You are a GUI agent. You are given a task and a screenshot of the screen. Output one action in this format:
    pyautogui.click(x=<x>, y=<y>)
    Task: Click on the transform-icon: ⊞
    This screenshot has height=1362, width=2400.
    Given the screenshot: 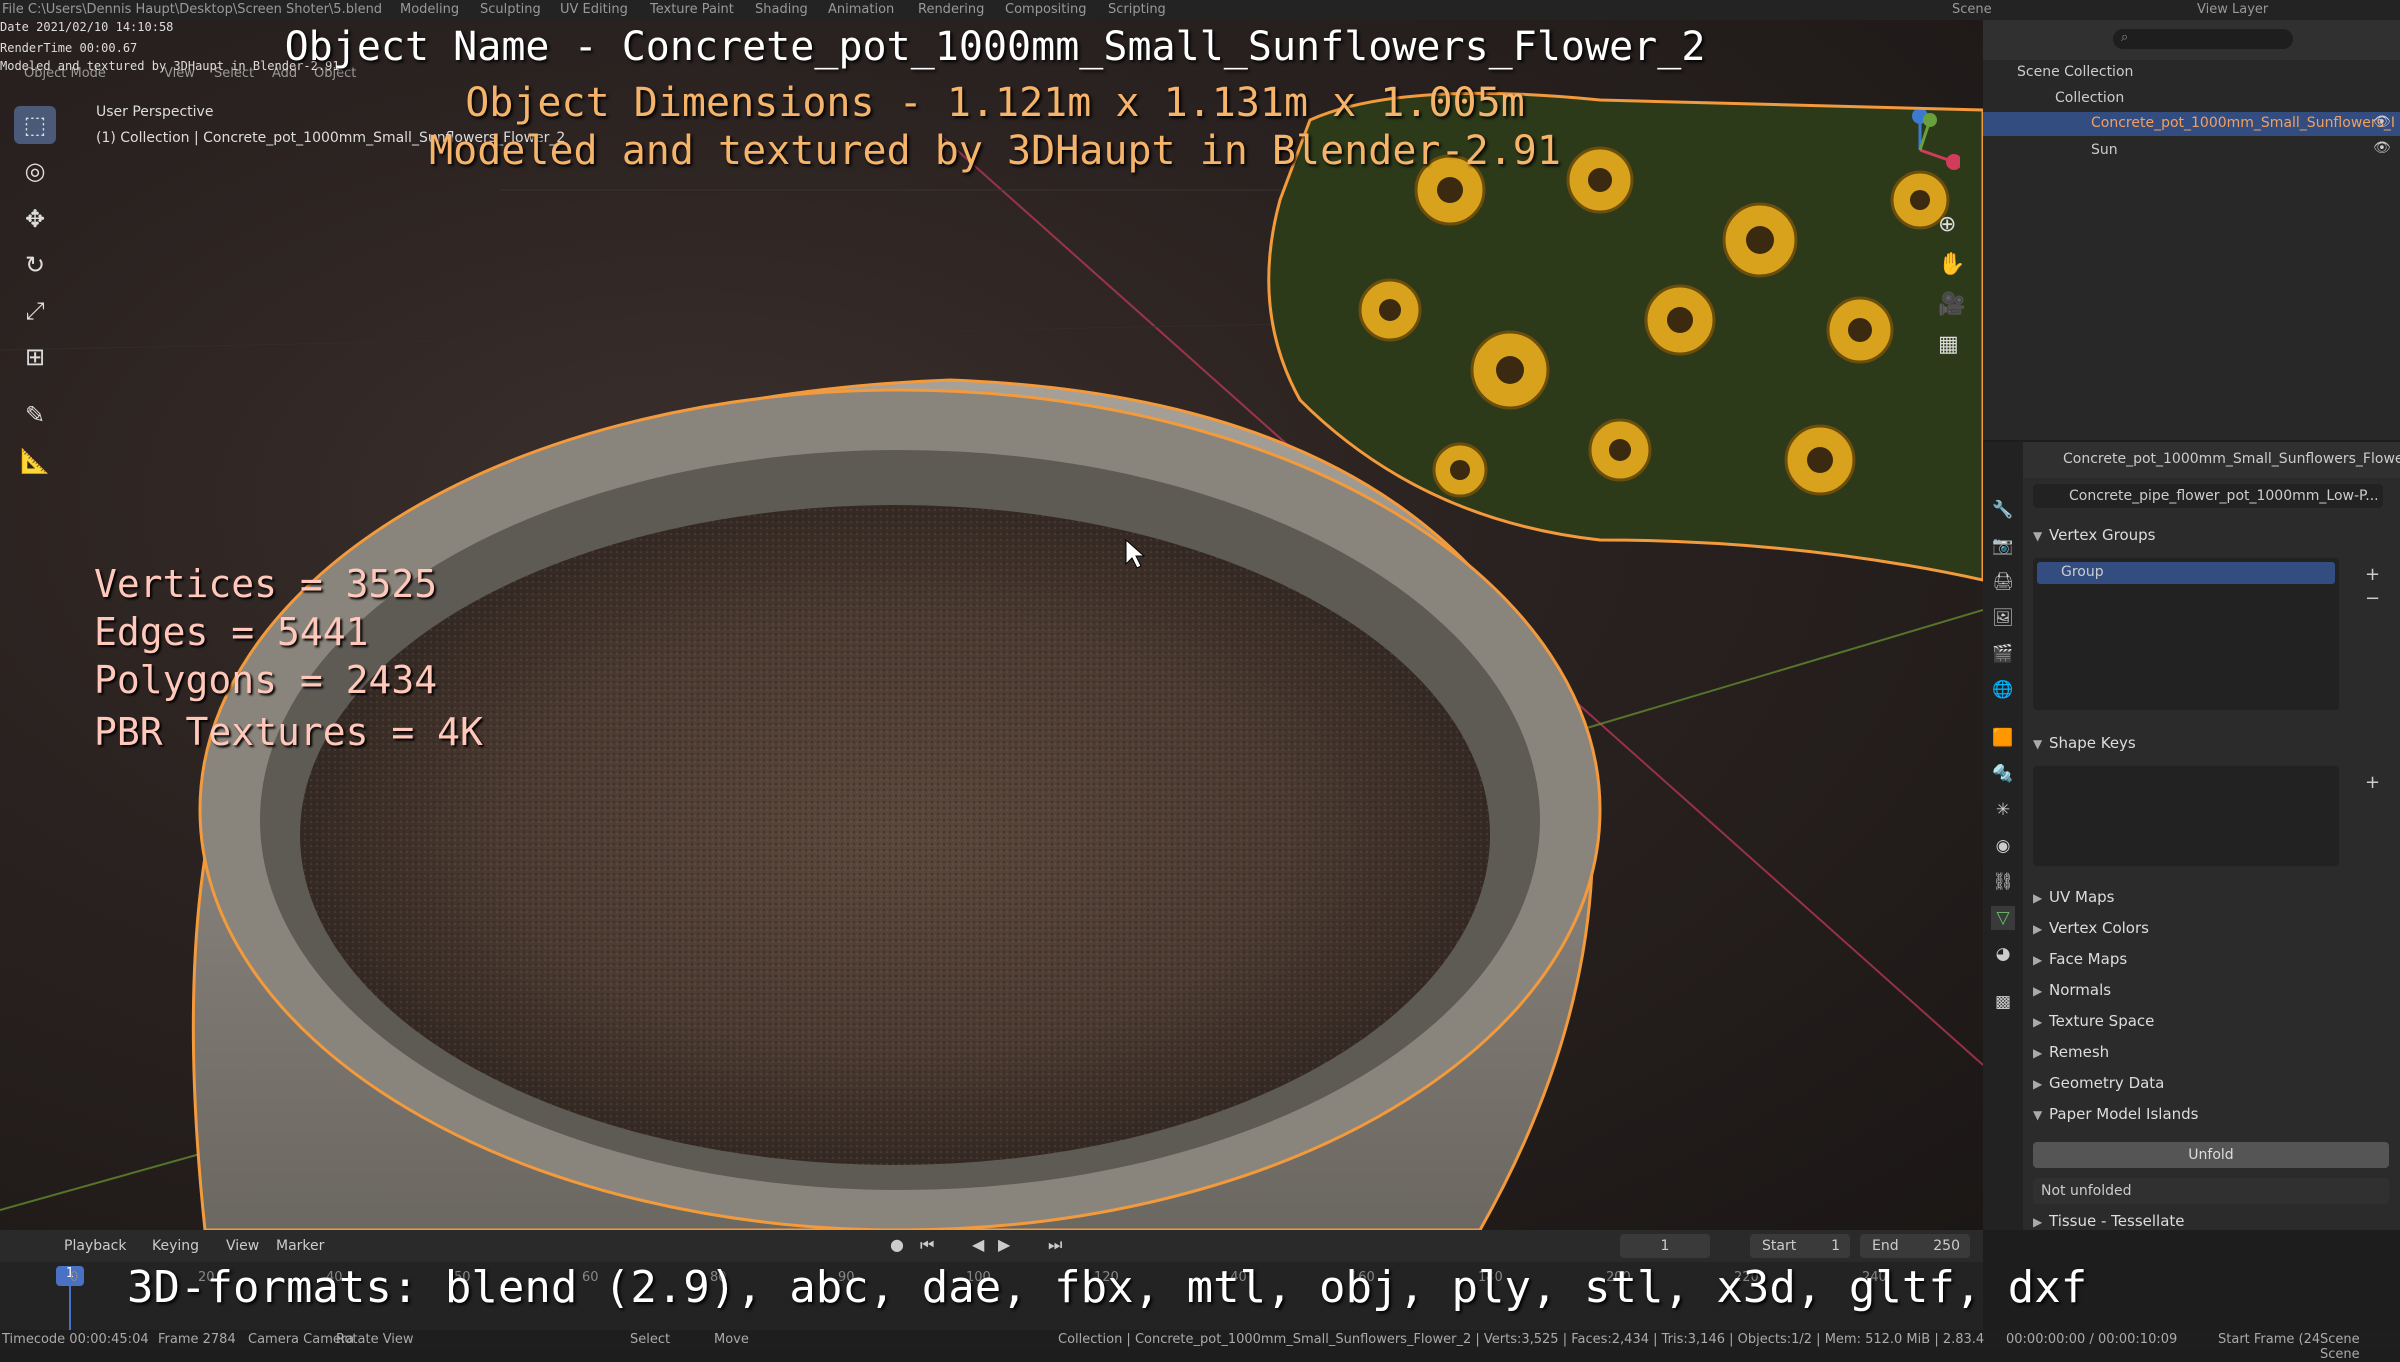 What is the action you would take?
    pyautogui.click(x=35, y=357)
    